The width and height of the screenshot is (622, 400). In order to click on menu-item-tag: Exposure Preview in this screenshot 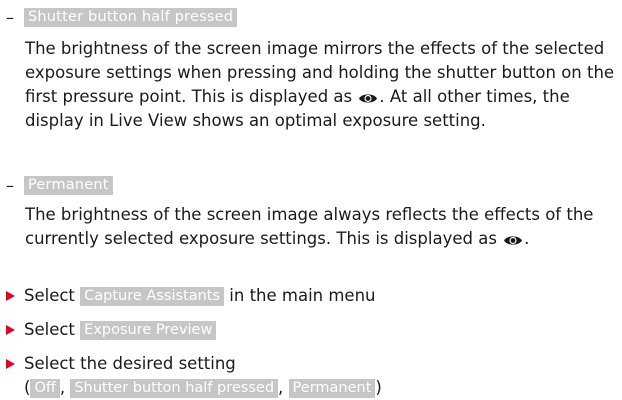, I will do `click(148, 330)`.